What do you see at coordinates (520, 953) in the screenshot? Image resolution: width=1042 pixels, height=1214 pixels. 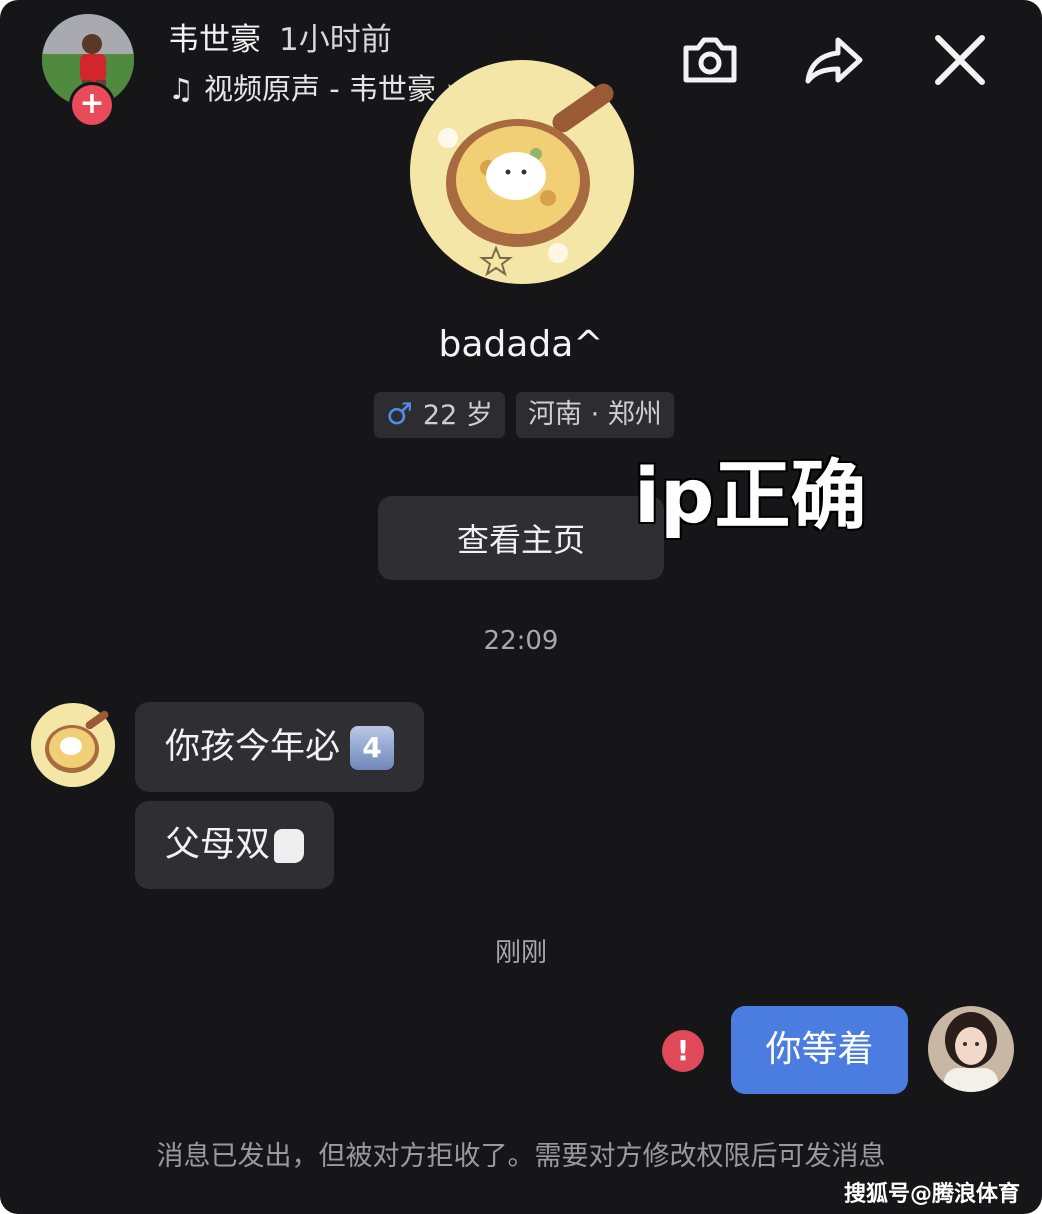 I see `chat-timestamp-recent: 刚刚` at bounding box center [520, 953].